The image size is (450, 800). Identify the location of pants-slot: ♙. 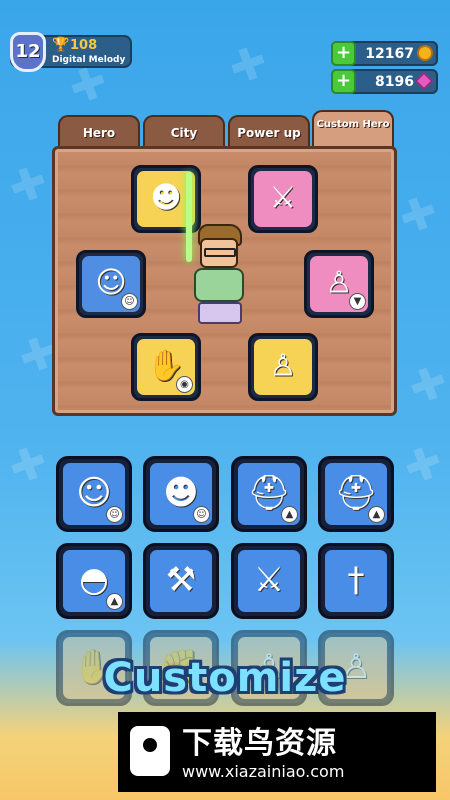
(283, 367).